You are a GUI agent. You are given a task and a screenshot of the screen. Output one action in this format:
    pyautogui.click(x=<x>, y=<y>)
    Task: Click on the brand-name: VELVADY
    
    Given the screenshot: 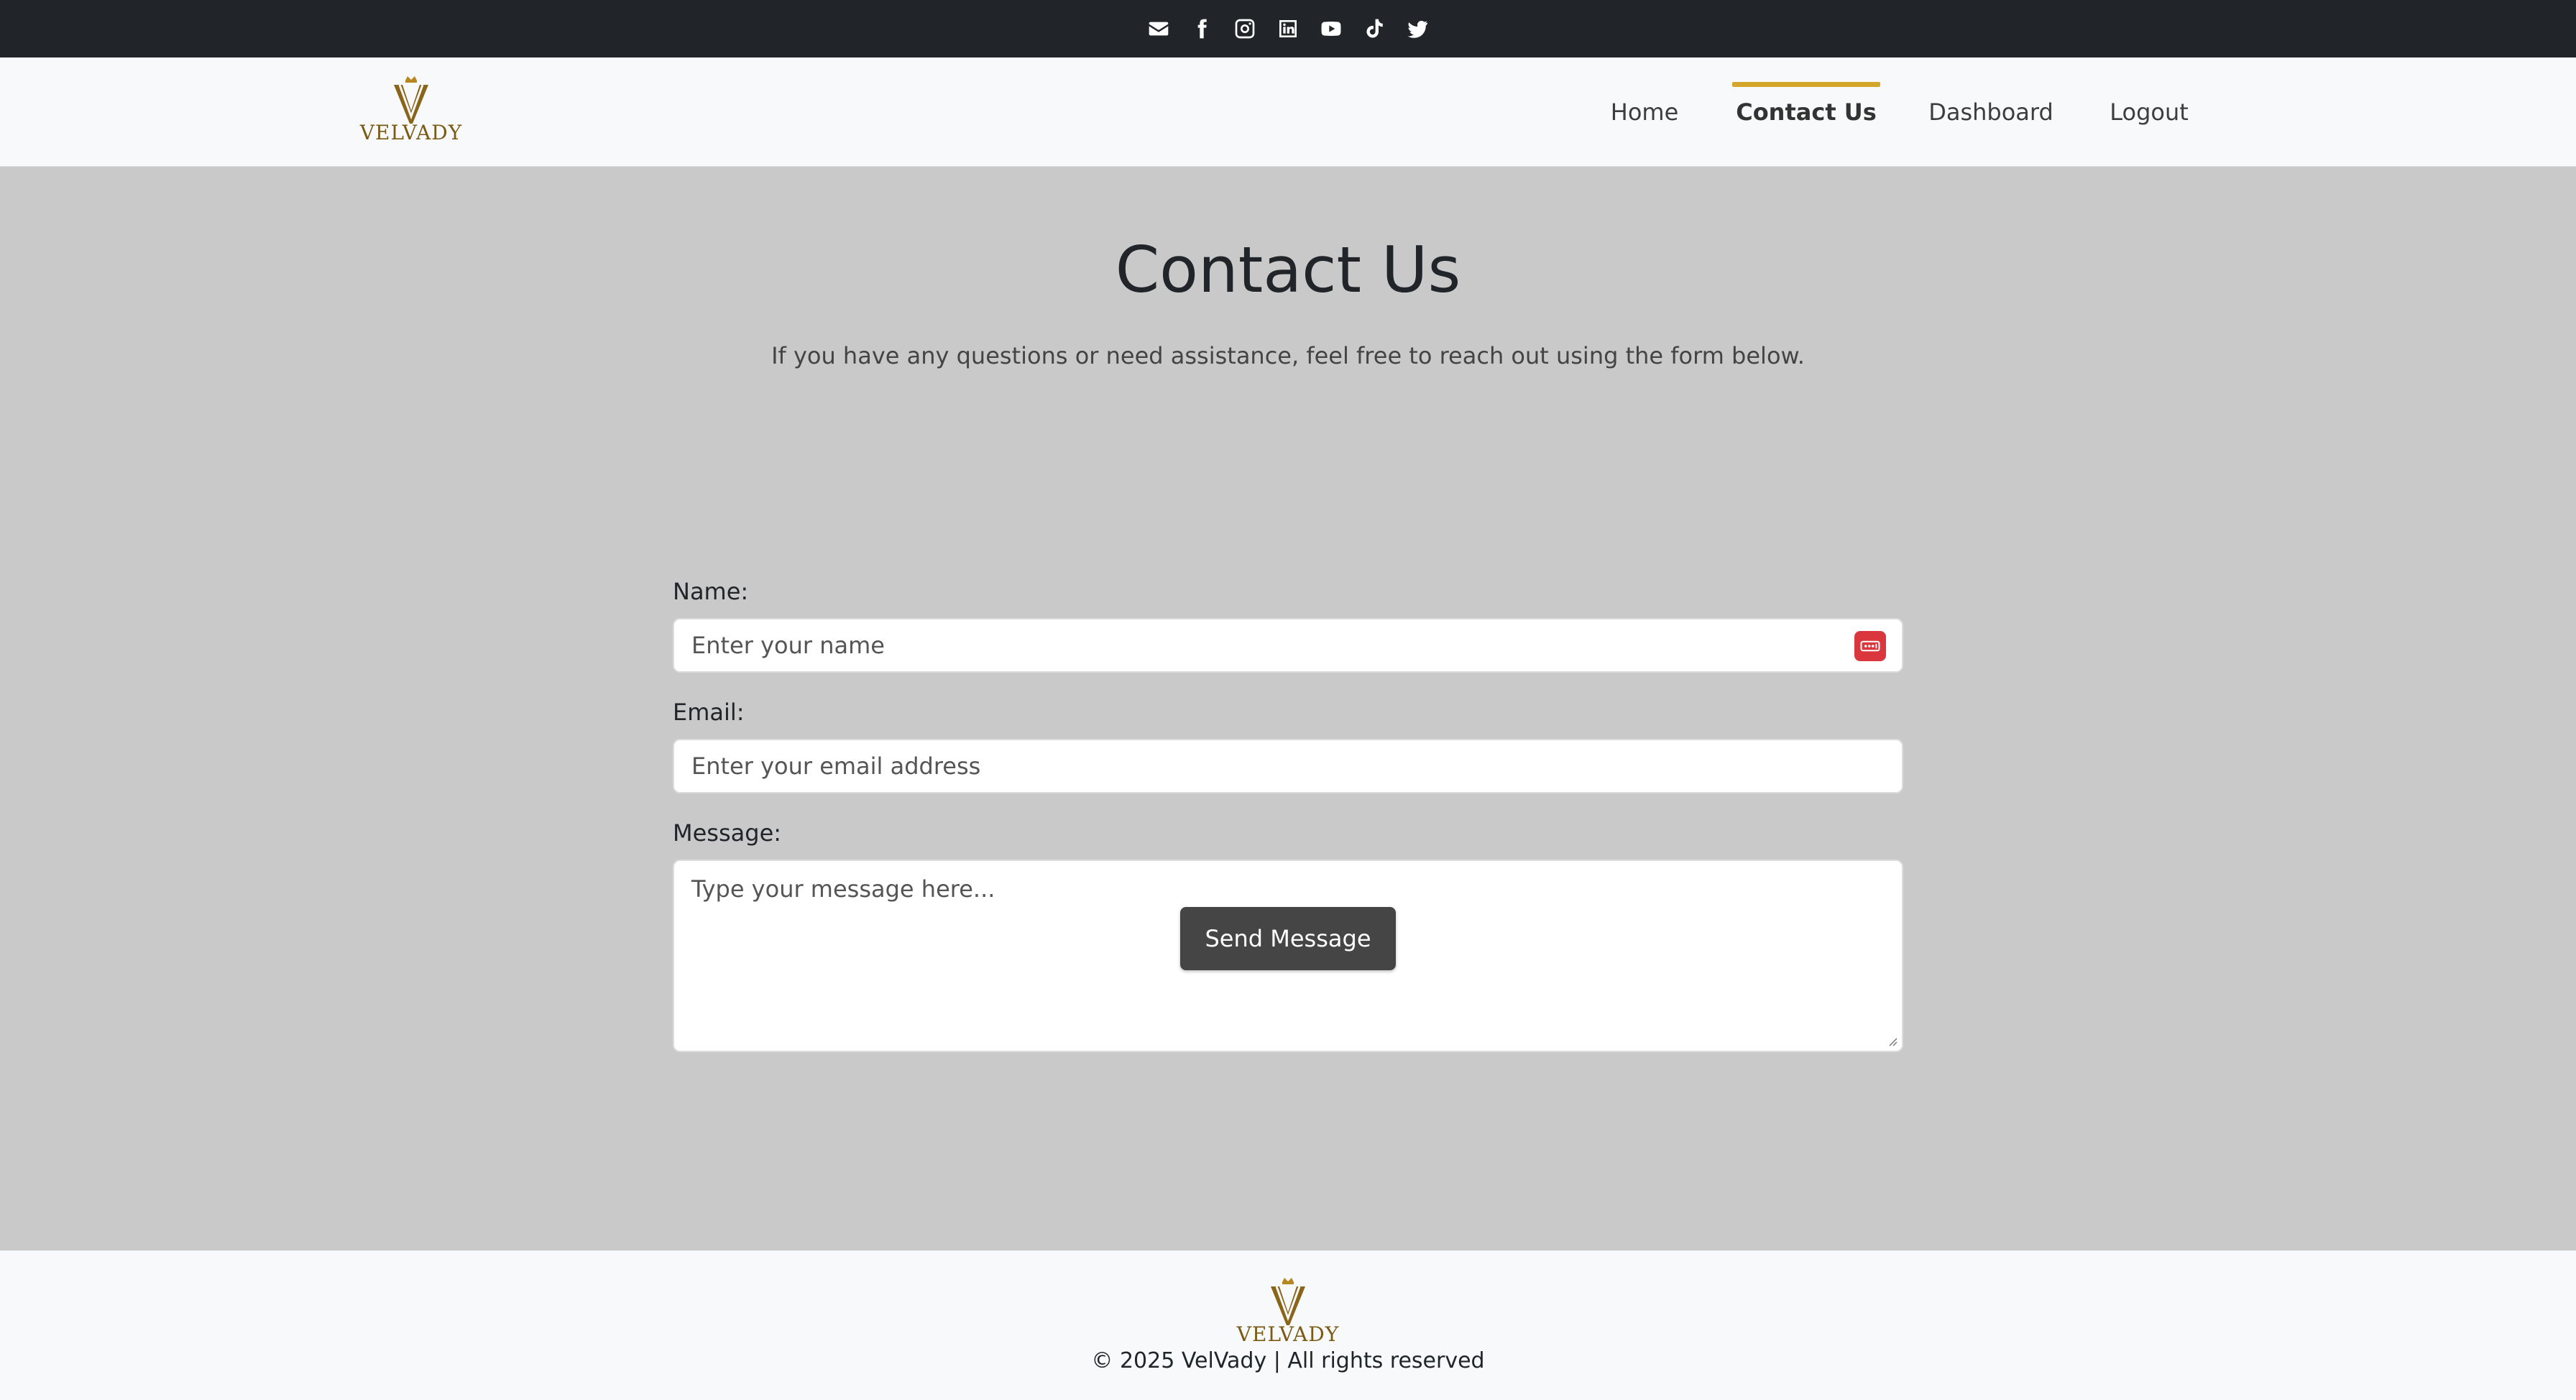 What is the action you would take?
    pyautogui.click(x=411, y=132)
    